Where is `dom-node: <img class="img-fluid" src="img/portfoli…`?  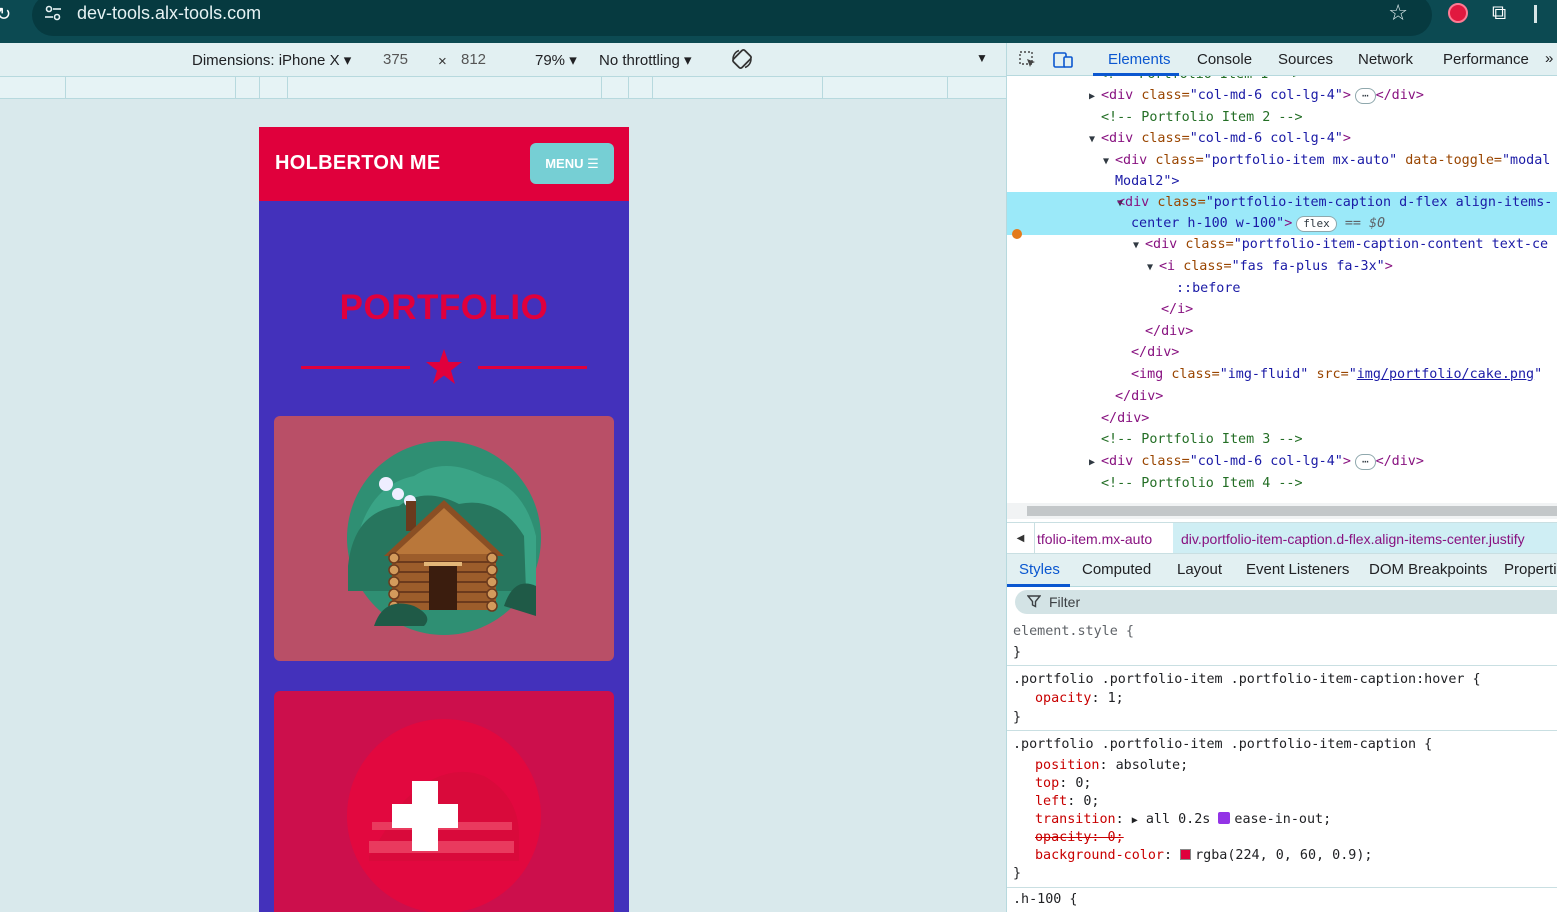 dom-node: <img class="img-fluid" src="img/portfoli… is located at coordinates (1336, 375).